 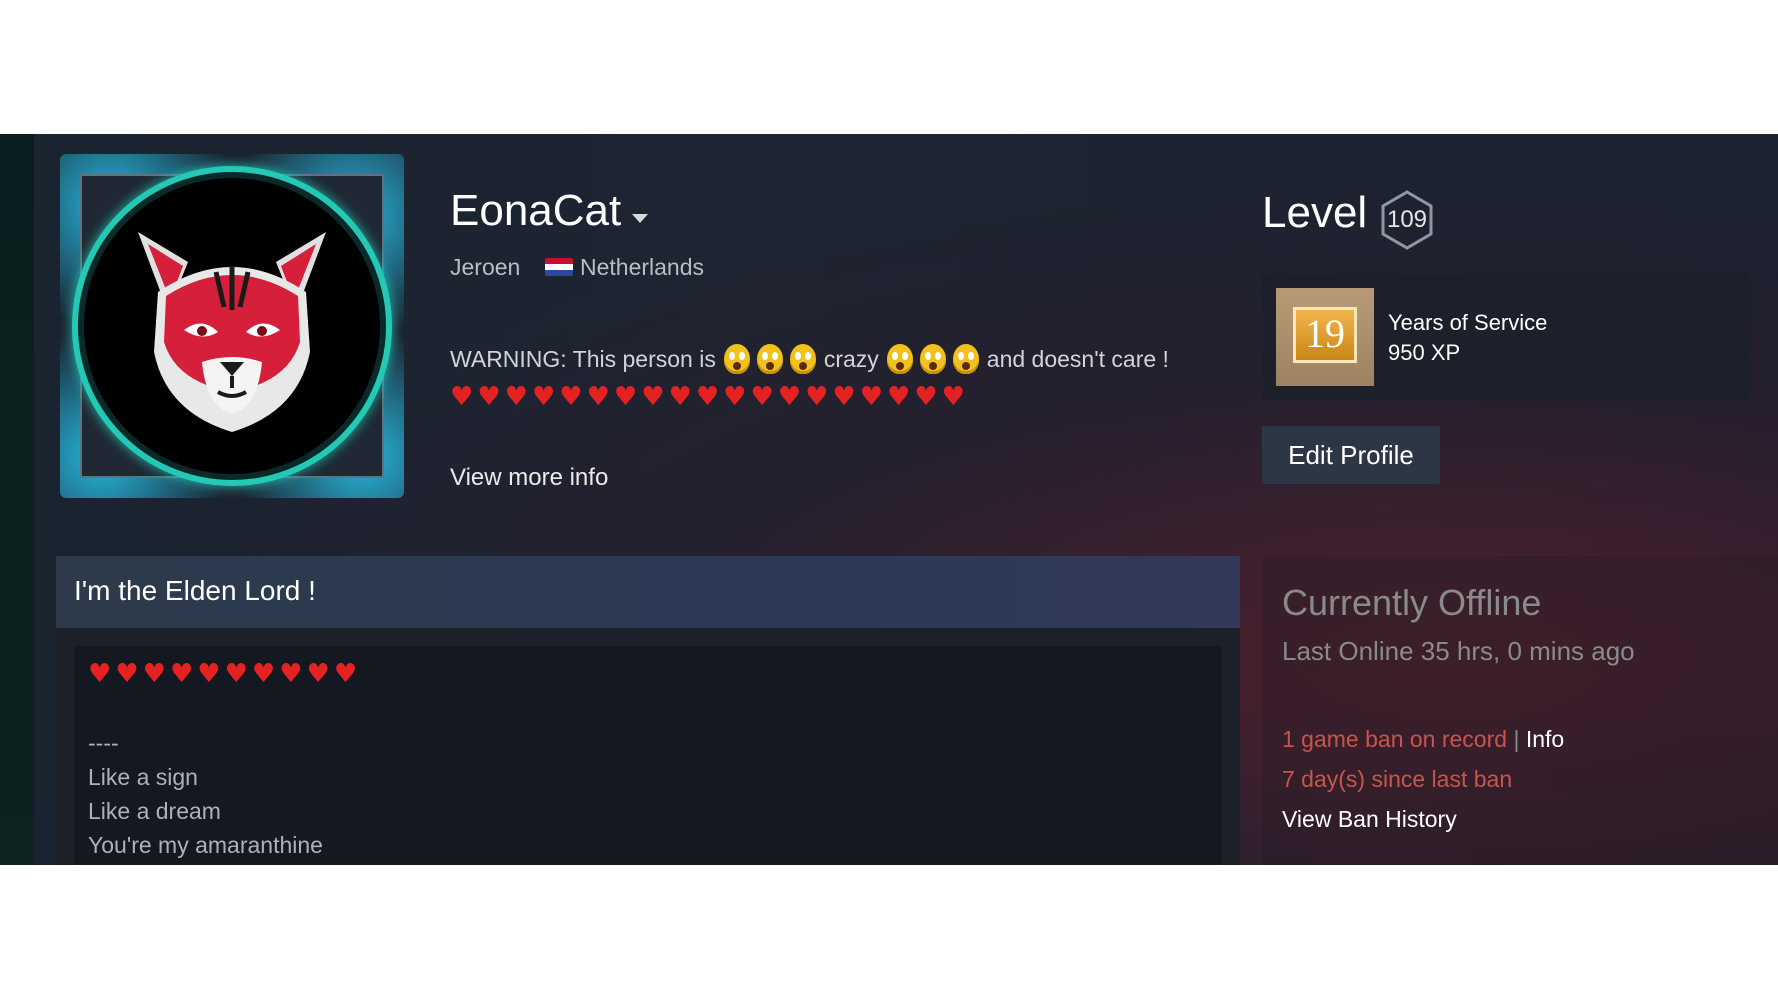 What do you see at coordinates (205, 845) in the screenshot?
I see `body-line: You're my amaranthine` at bounding box center [205, 845].